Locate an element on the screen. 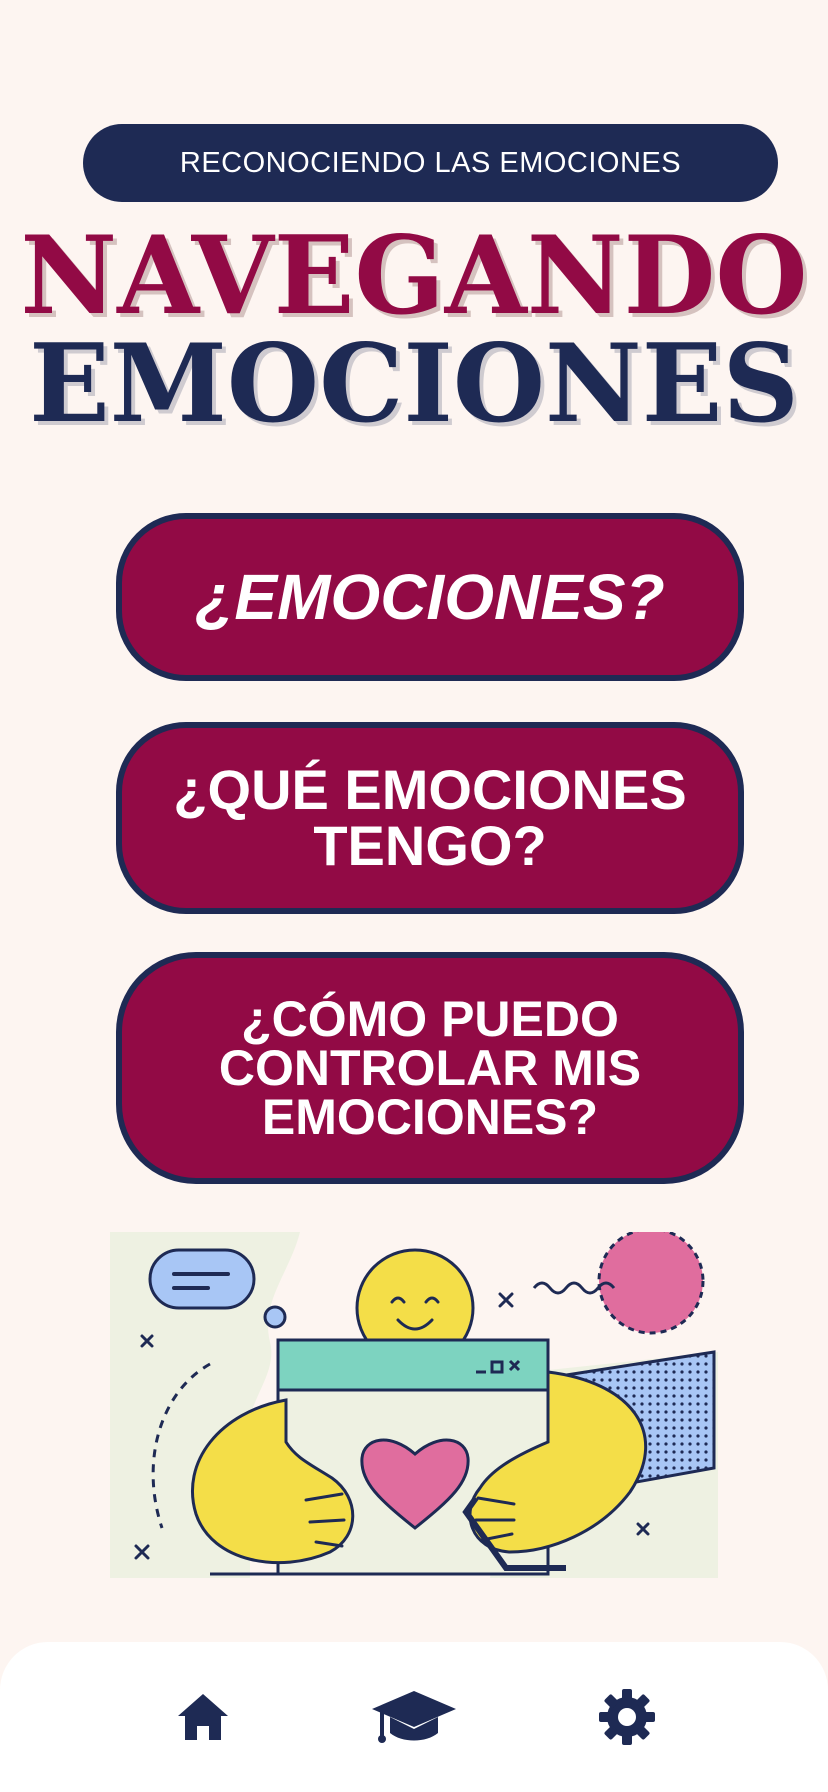 Image resolution: width=828 pixels, height=1792 pixels. emotions-button-label: ¿EMOCIONES? is located at coordinates (430, 597).